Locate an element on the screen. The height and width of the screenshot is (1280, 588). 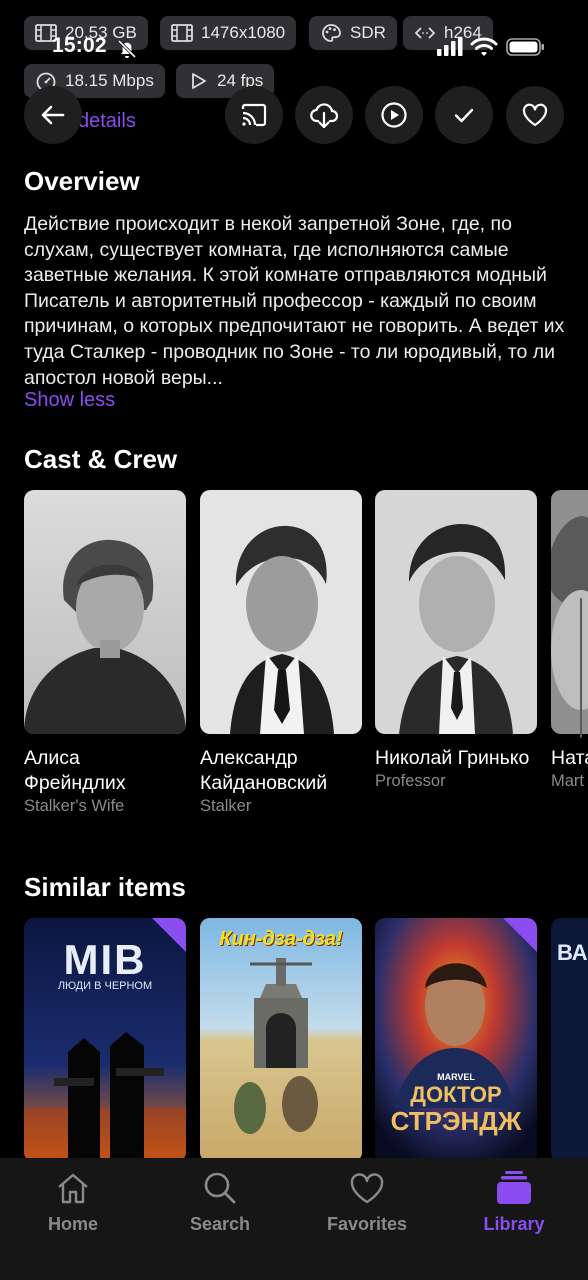
similar-heading: Similar items is located at coordinates (105, 887).